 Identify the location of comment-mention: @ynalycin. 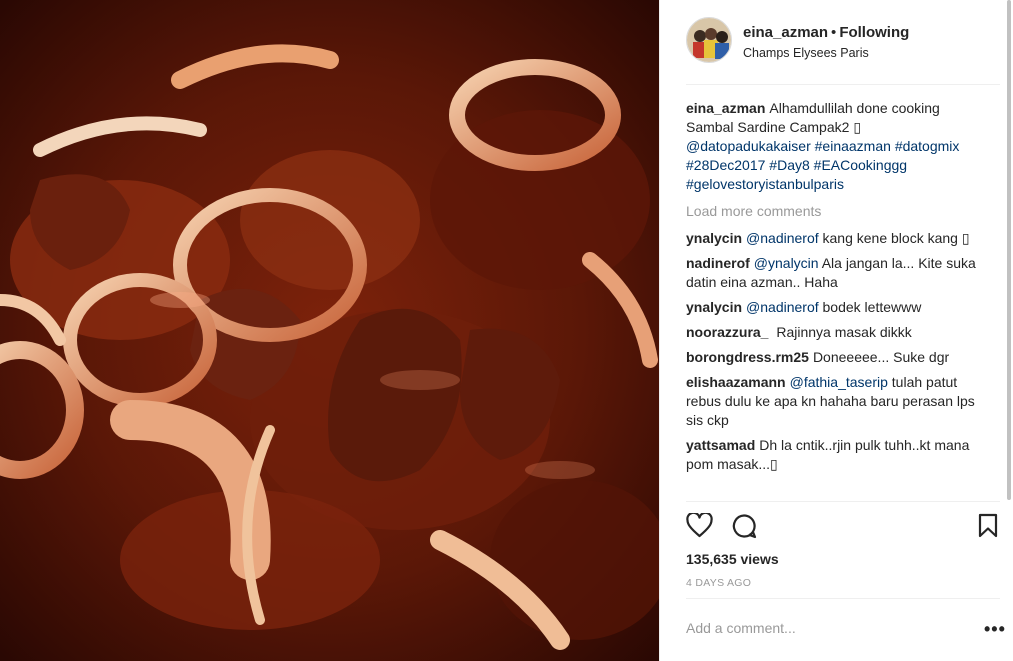
(786, 263).